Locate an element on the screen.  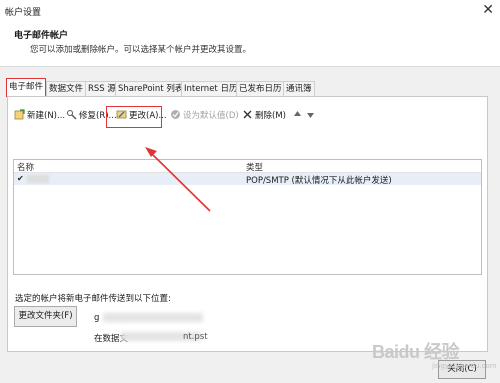
header-section: 电子邮件帐户 您可以添加或删除帐户。可以选择某个帐户并更改其设置。 is located at coordinates (250, 44).